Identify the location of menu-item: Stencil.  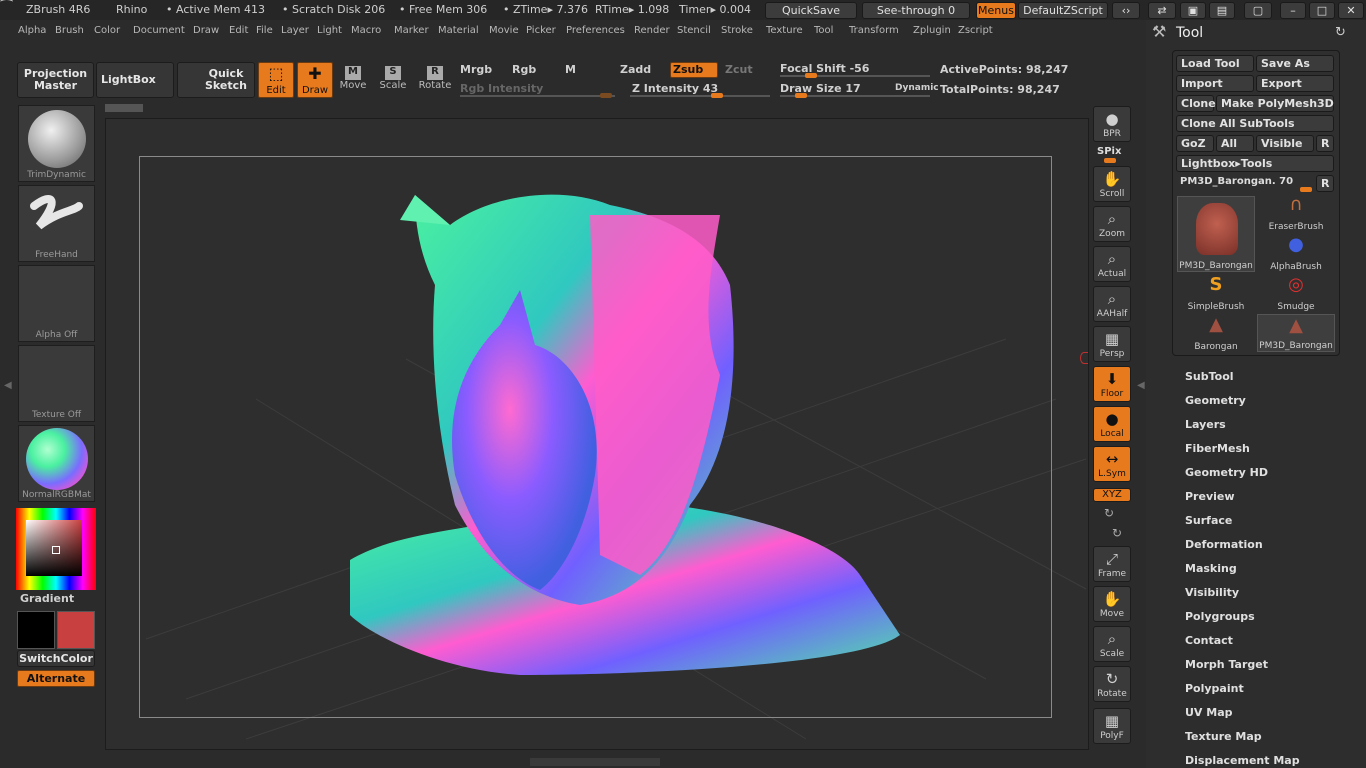
(694, 30).